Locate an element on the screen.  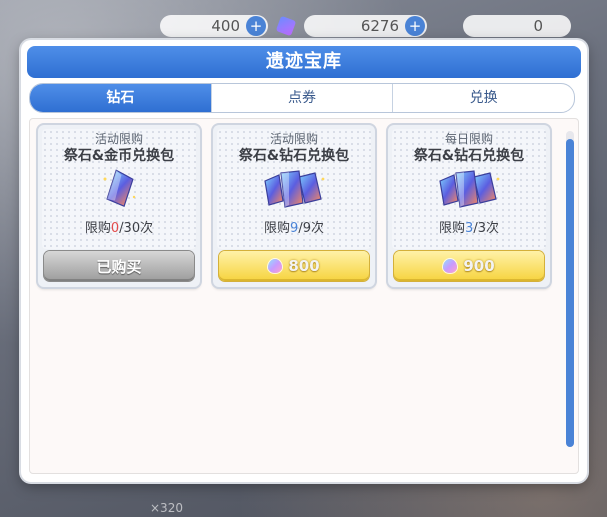
shop-card: 活动限购 祭石&金币兑换包 限购0/30次 已购买 is located at coordinates (119, 206).